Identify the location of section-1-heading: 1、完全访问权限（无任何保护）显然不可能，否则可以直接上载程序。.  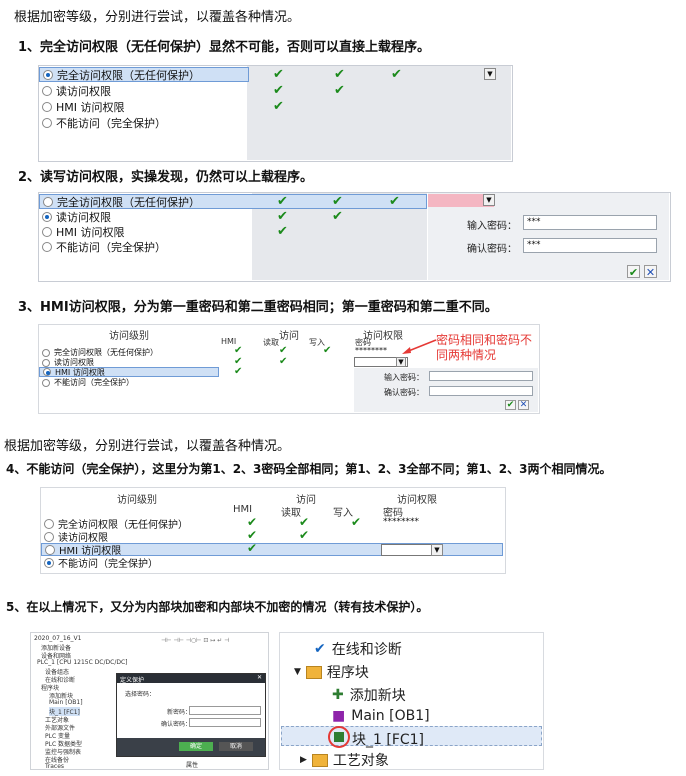
(224, 47).